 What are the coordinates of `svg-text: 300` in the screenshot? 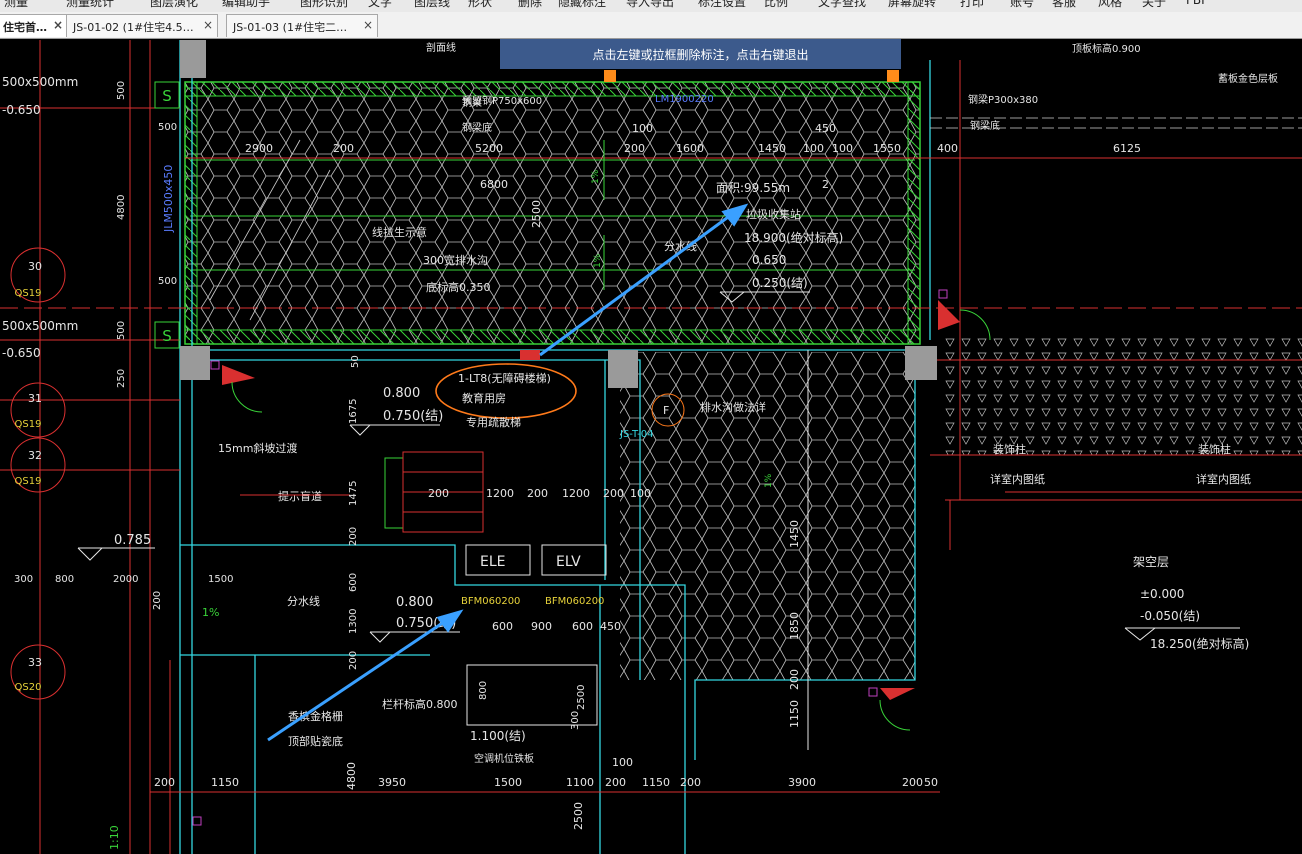 It's located at (23, 579).